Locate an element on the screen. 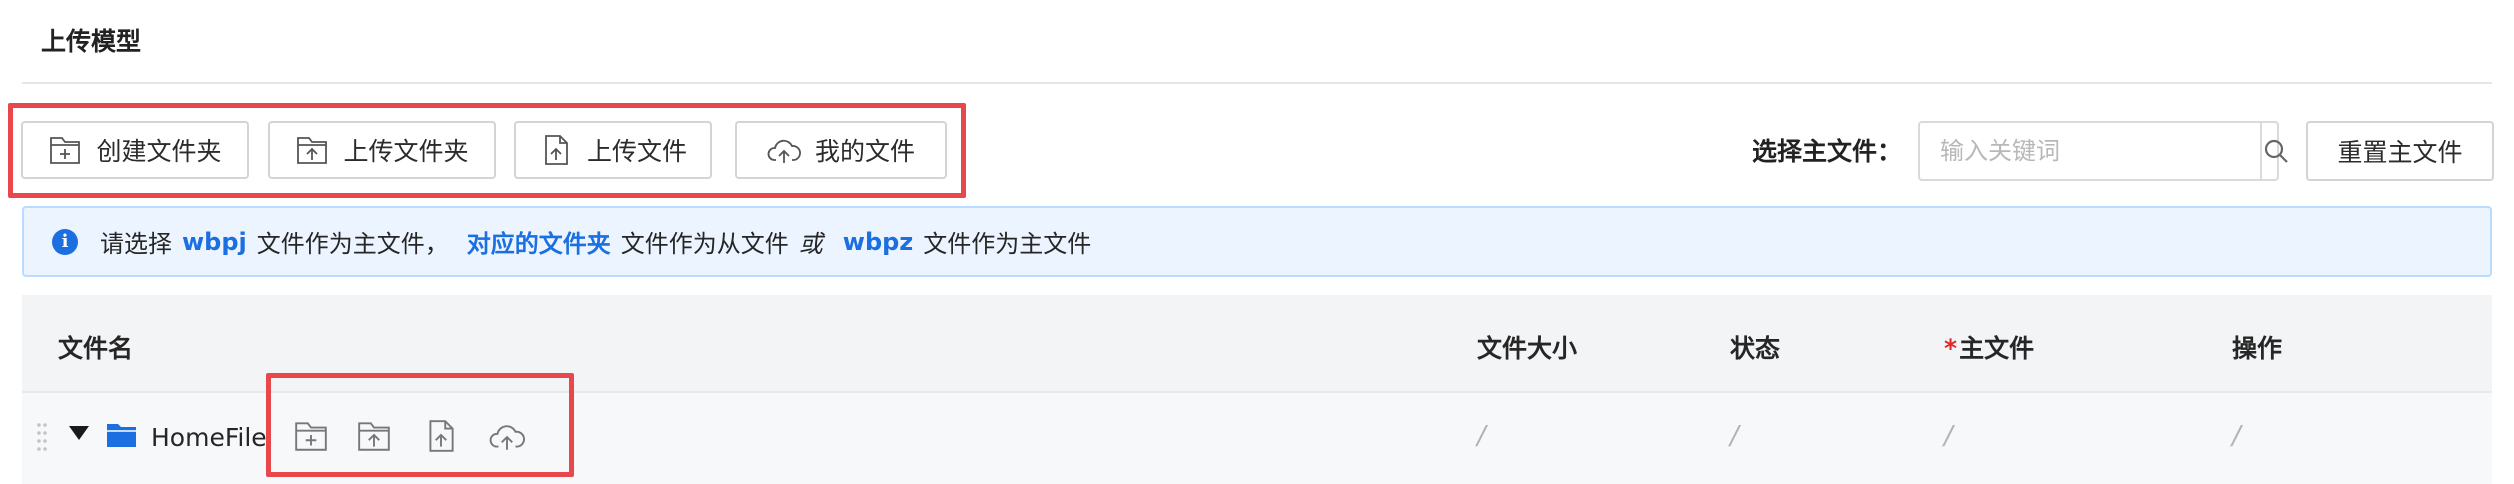  upload-file-button: 上传文件 is located at coordinates (613, 150).